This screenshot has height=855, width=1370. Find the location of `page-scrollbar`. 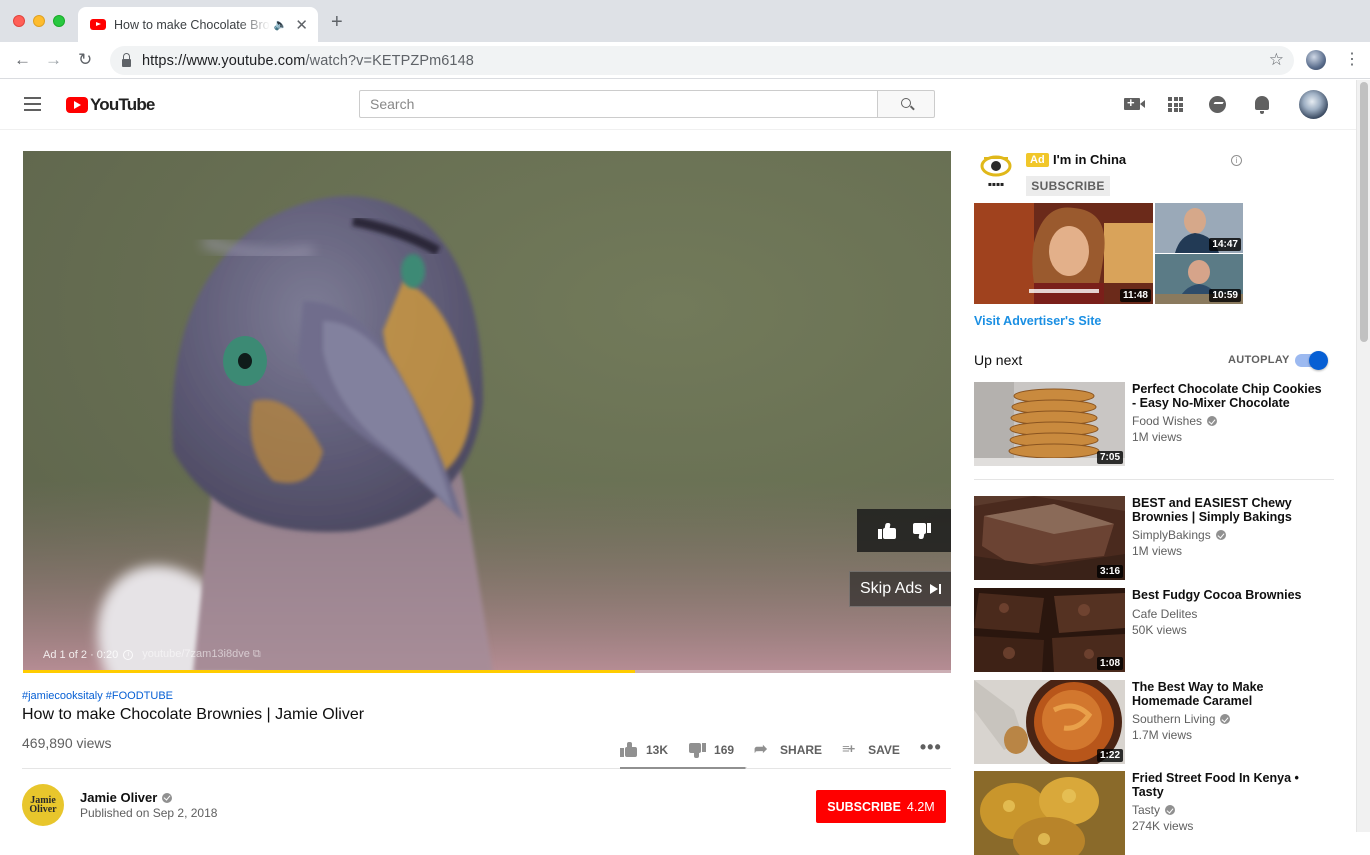

page-scrollbar is located at coordinates (1363, 456).